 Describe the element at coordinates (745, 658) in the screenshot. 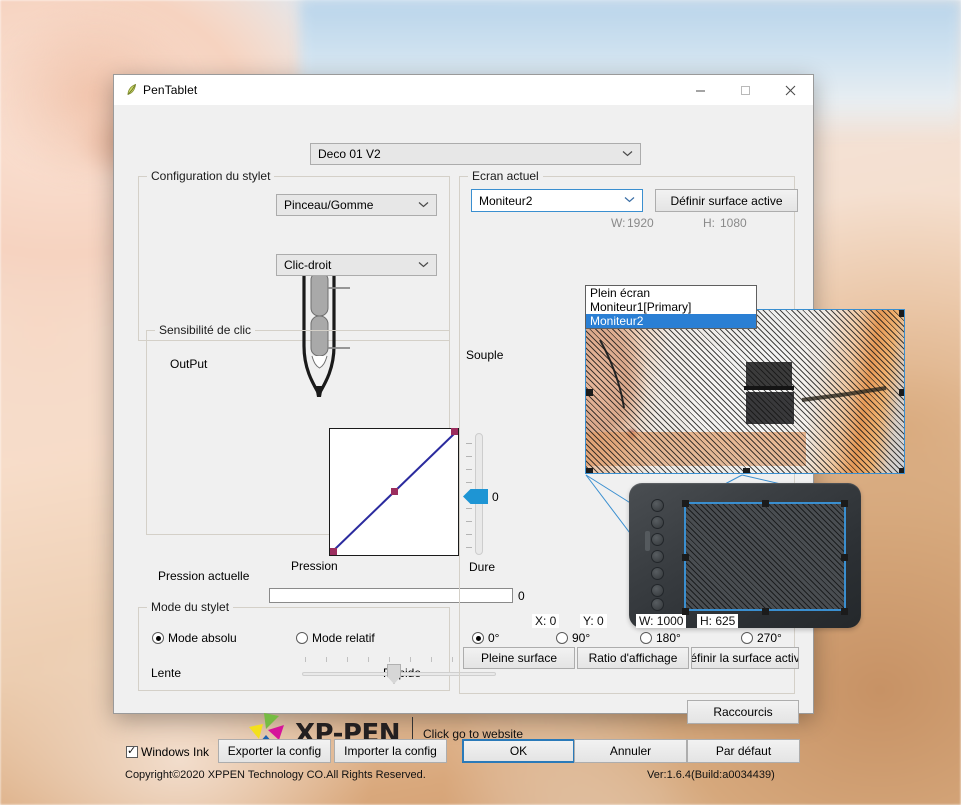

I see `set-active-area-button: éfinir la surface activ` at that location.